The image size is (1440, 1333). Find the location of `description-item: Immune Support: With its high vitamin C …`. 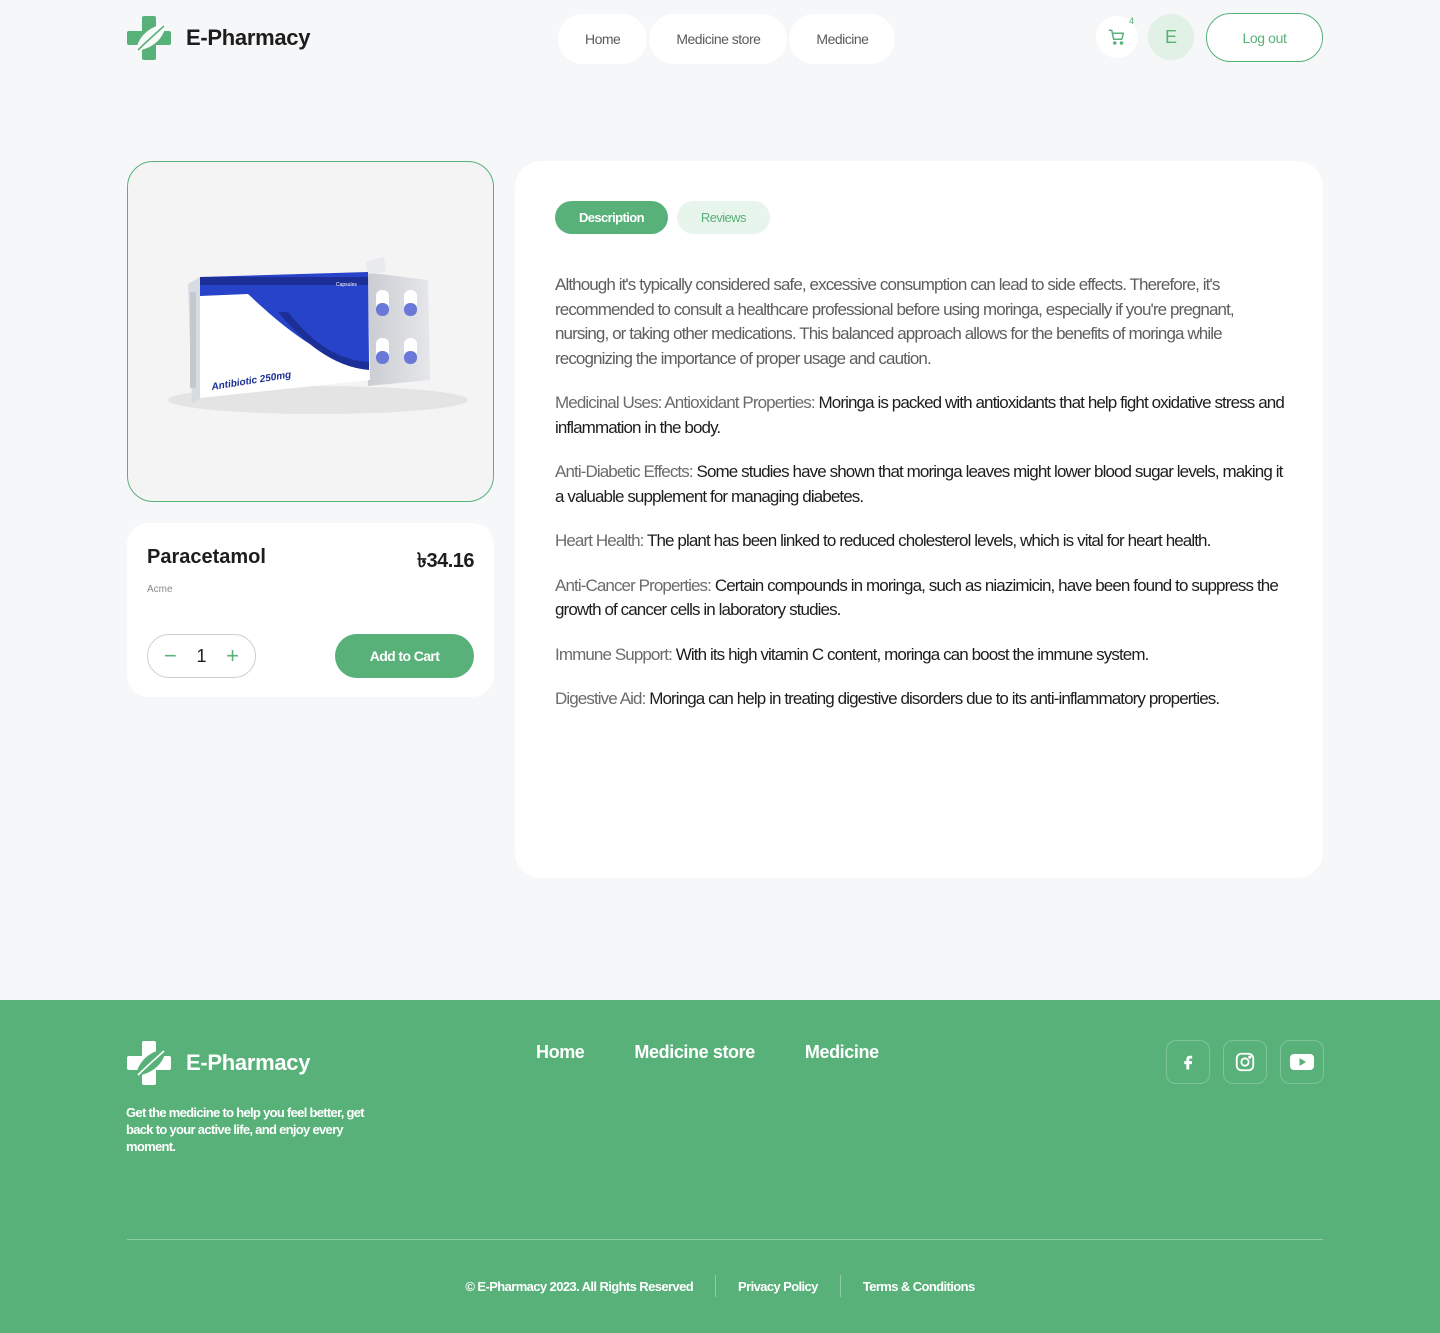

description-item: Immune Support: With its high vitamin C … is located at coordinates (920, 655).